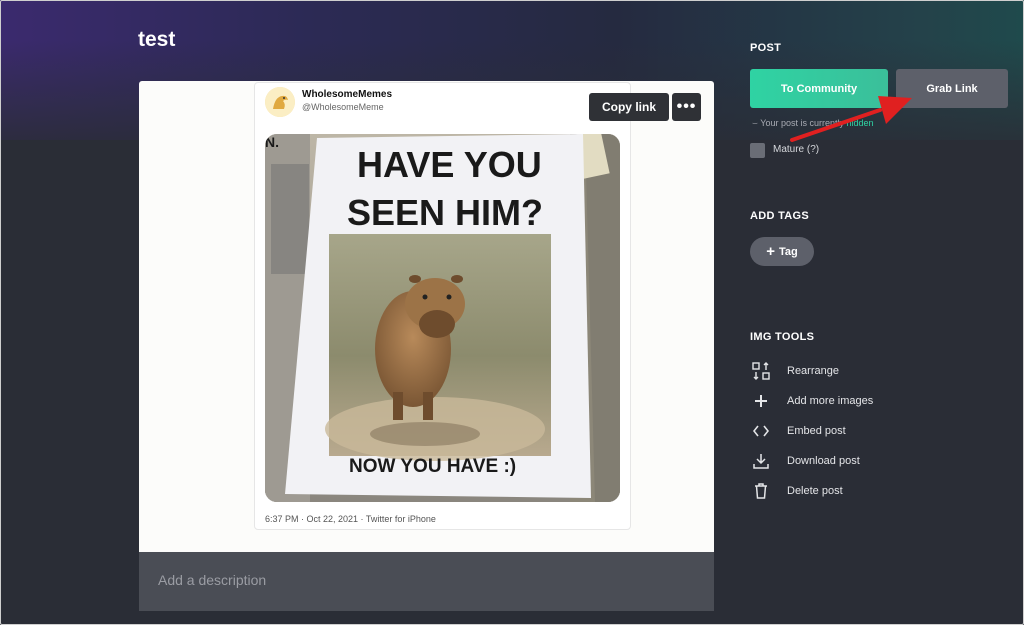 The height and width of the screenshot is (625, 1024). I want to click on poster-corner-text: N., so click(272, 142).